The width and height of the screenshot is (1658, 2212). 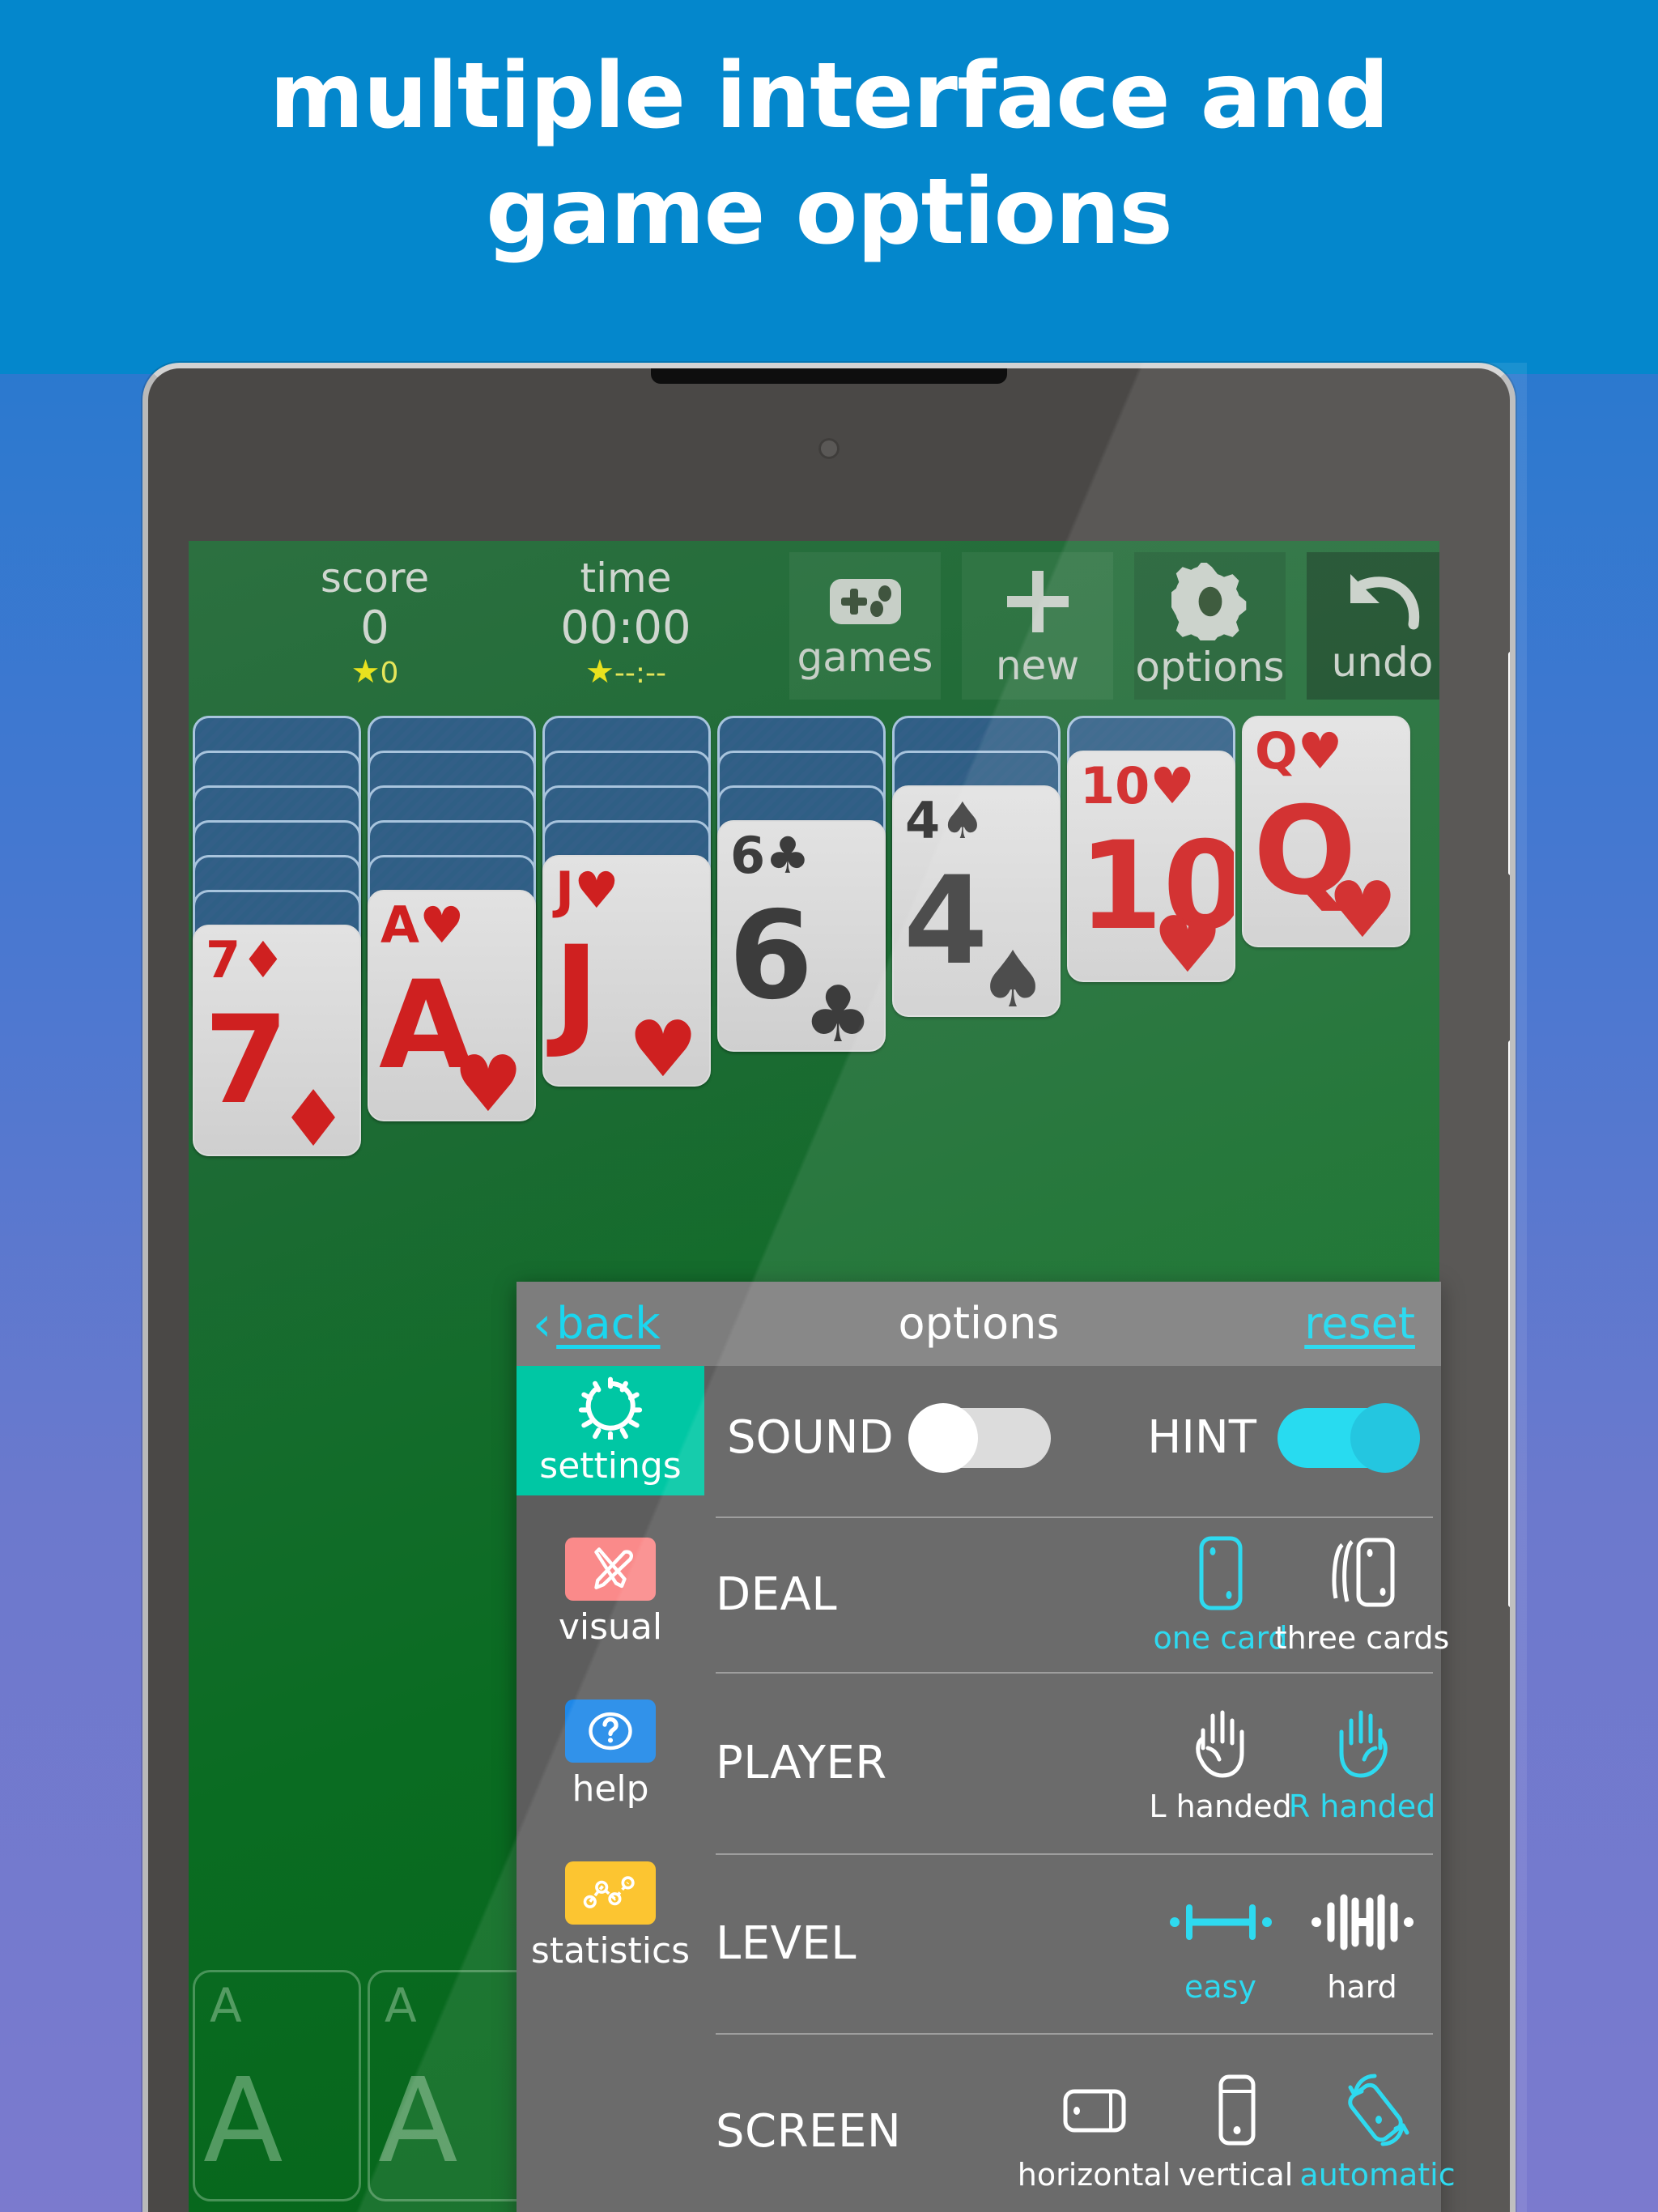 I want to click on device-side-button-bottom, so click(x=1509, y=1323).